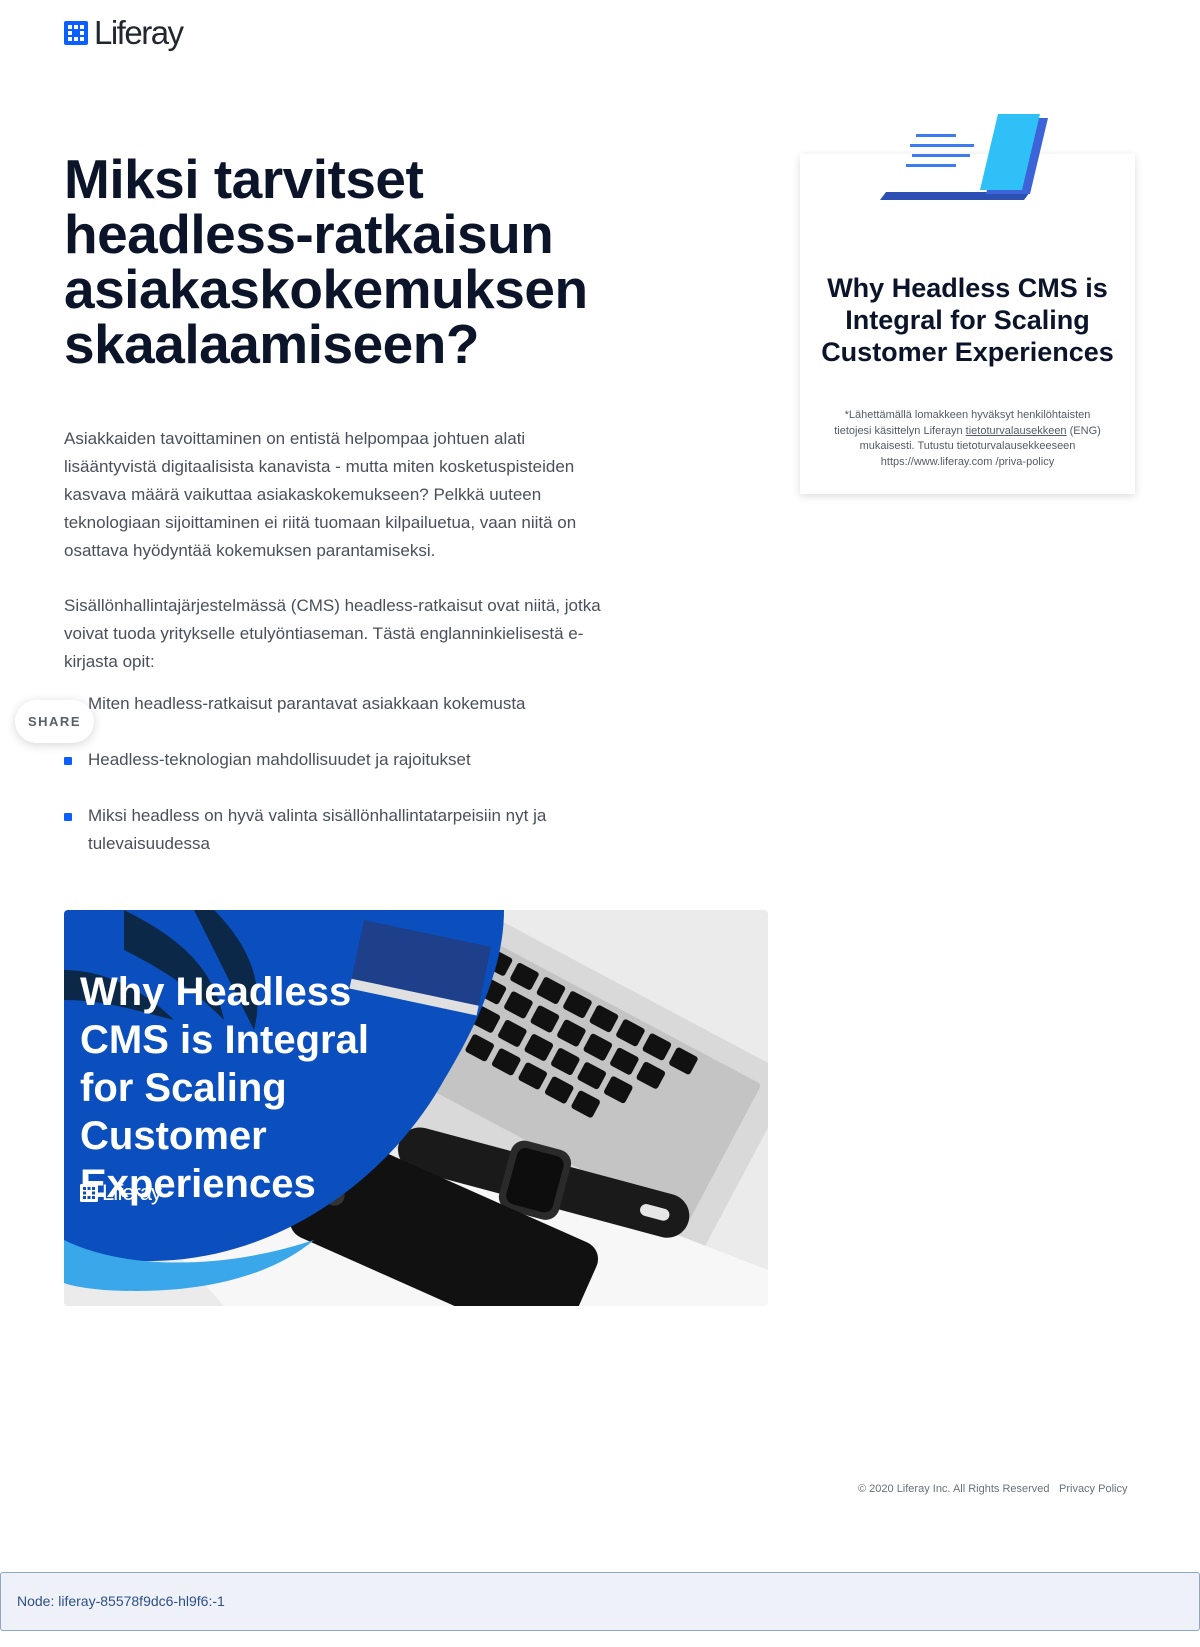 The width and height of the screenshot is (1200, 1647). What do you see at coordinates (121, 1601) in the screenshot?
I see `node-id-text: Node: liferay-85578f9dc6-hl9f6:-1` at bounding box center [121, 1601].